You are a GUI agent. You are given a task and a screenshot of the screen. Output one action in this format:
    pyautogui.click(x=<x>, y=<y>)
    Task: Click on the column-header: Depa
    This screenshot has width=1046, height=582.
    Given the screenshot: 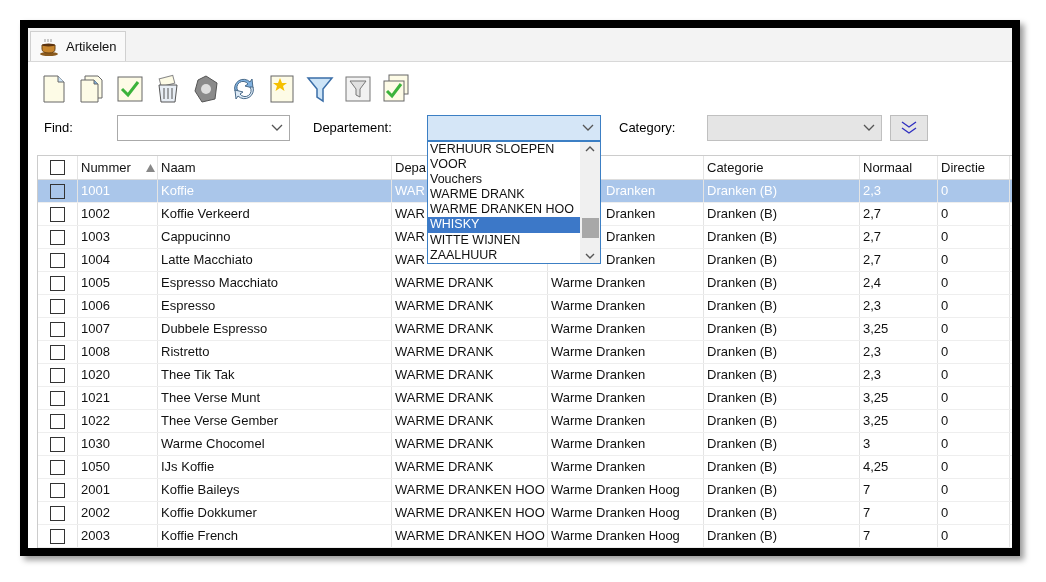 What is the action you would take?
    pyautogui.click(x=411, y=167)
    